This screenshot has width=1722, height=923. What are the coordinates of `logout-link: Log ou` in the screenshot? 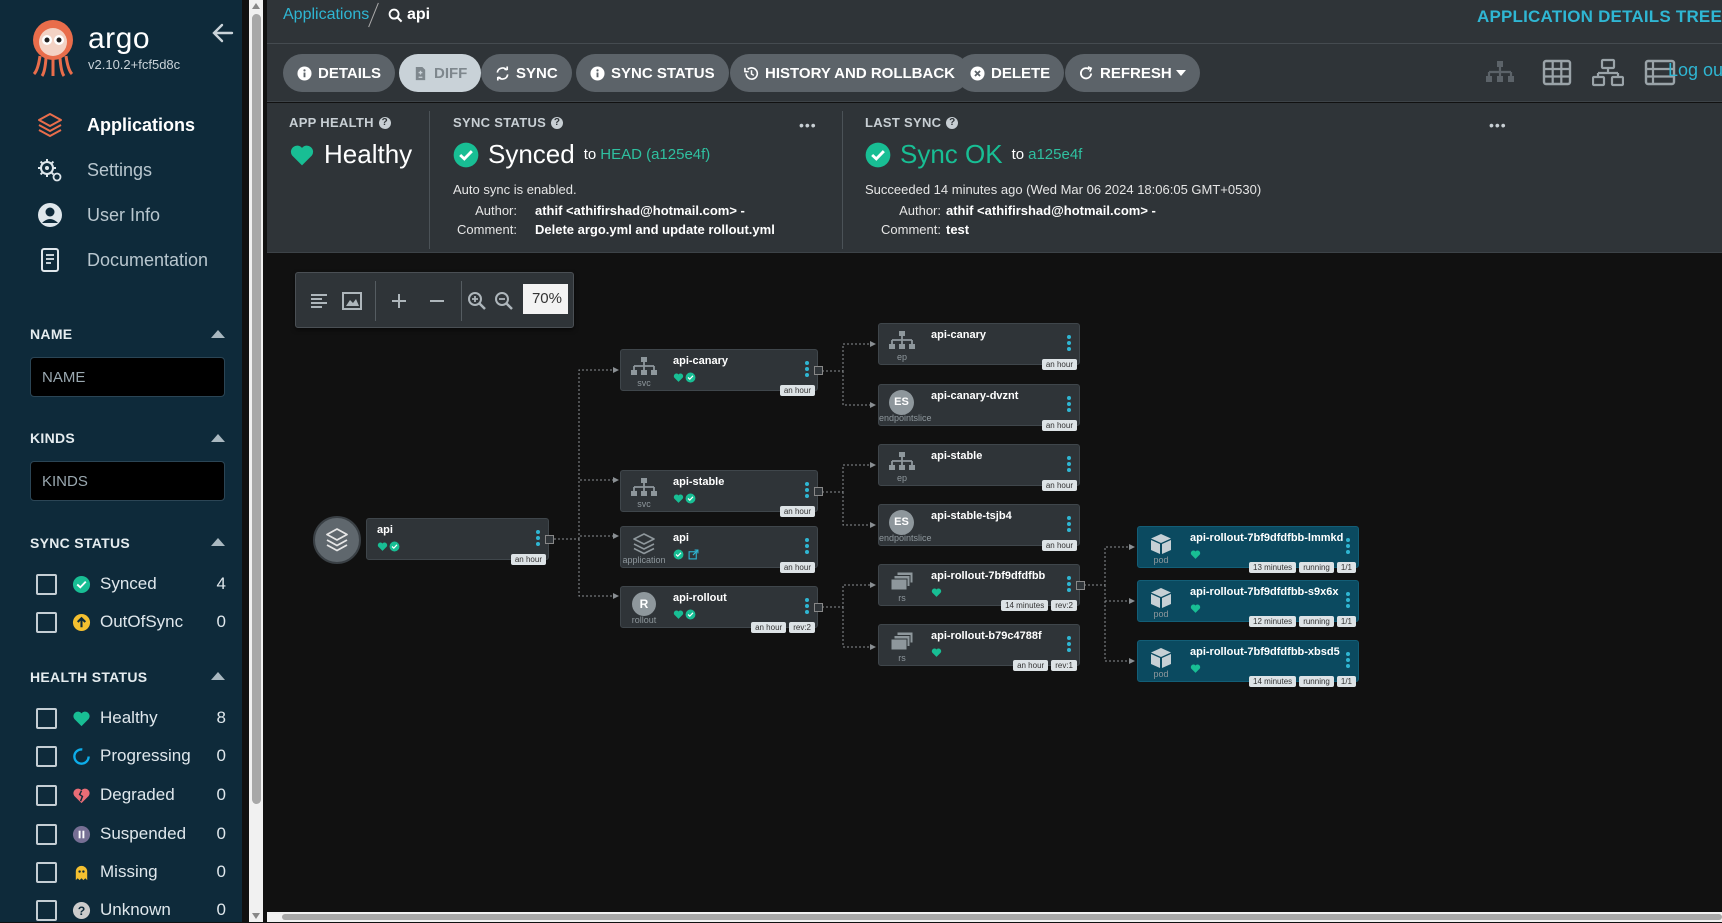 It's located at (1695, 70).